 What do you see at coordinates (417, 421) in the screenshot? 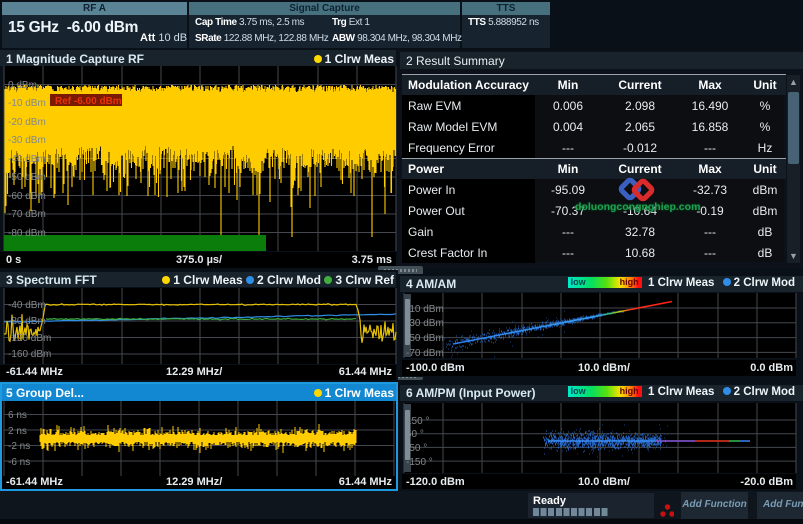
I see `svg-text: 150 °` at bounding box center [417, 421].